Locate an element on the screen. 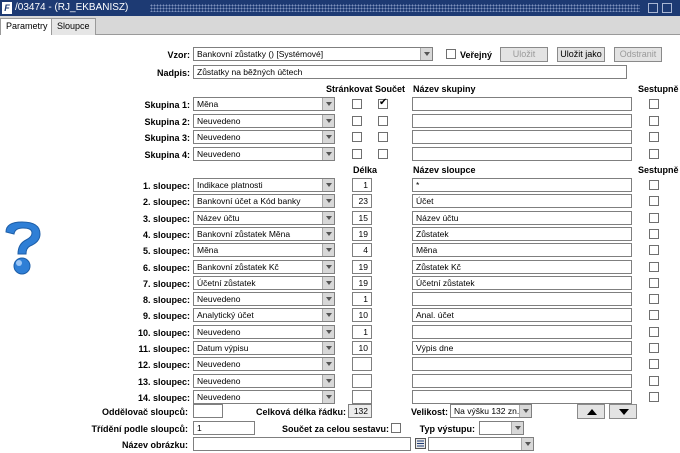 This screenshot has width=680, height=453. group-select: Měna is located at coordinates (264, 104).